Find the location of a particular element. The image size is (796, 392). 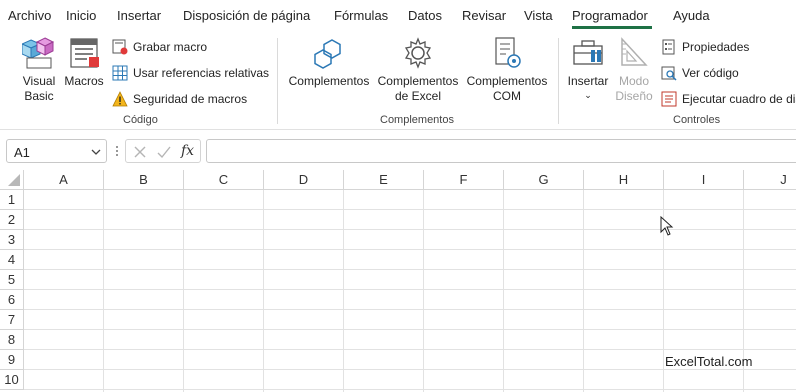

row-header: 2 is located at coordinates (12, 220).